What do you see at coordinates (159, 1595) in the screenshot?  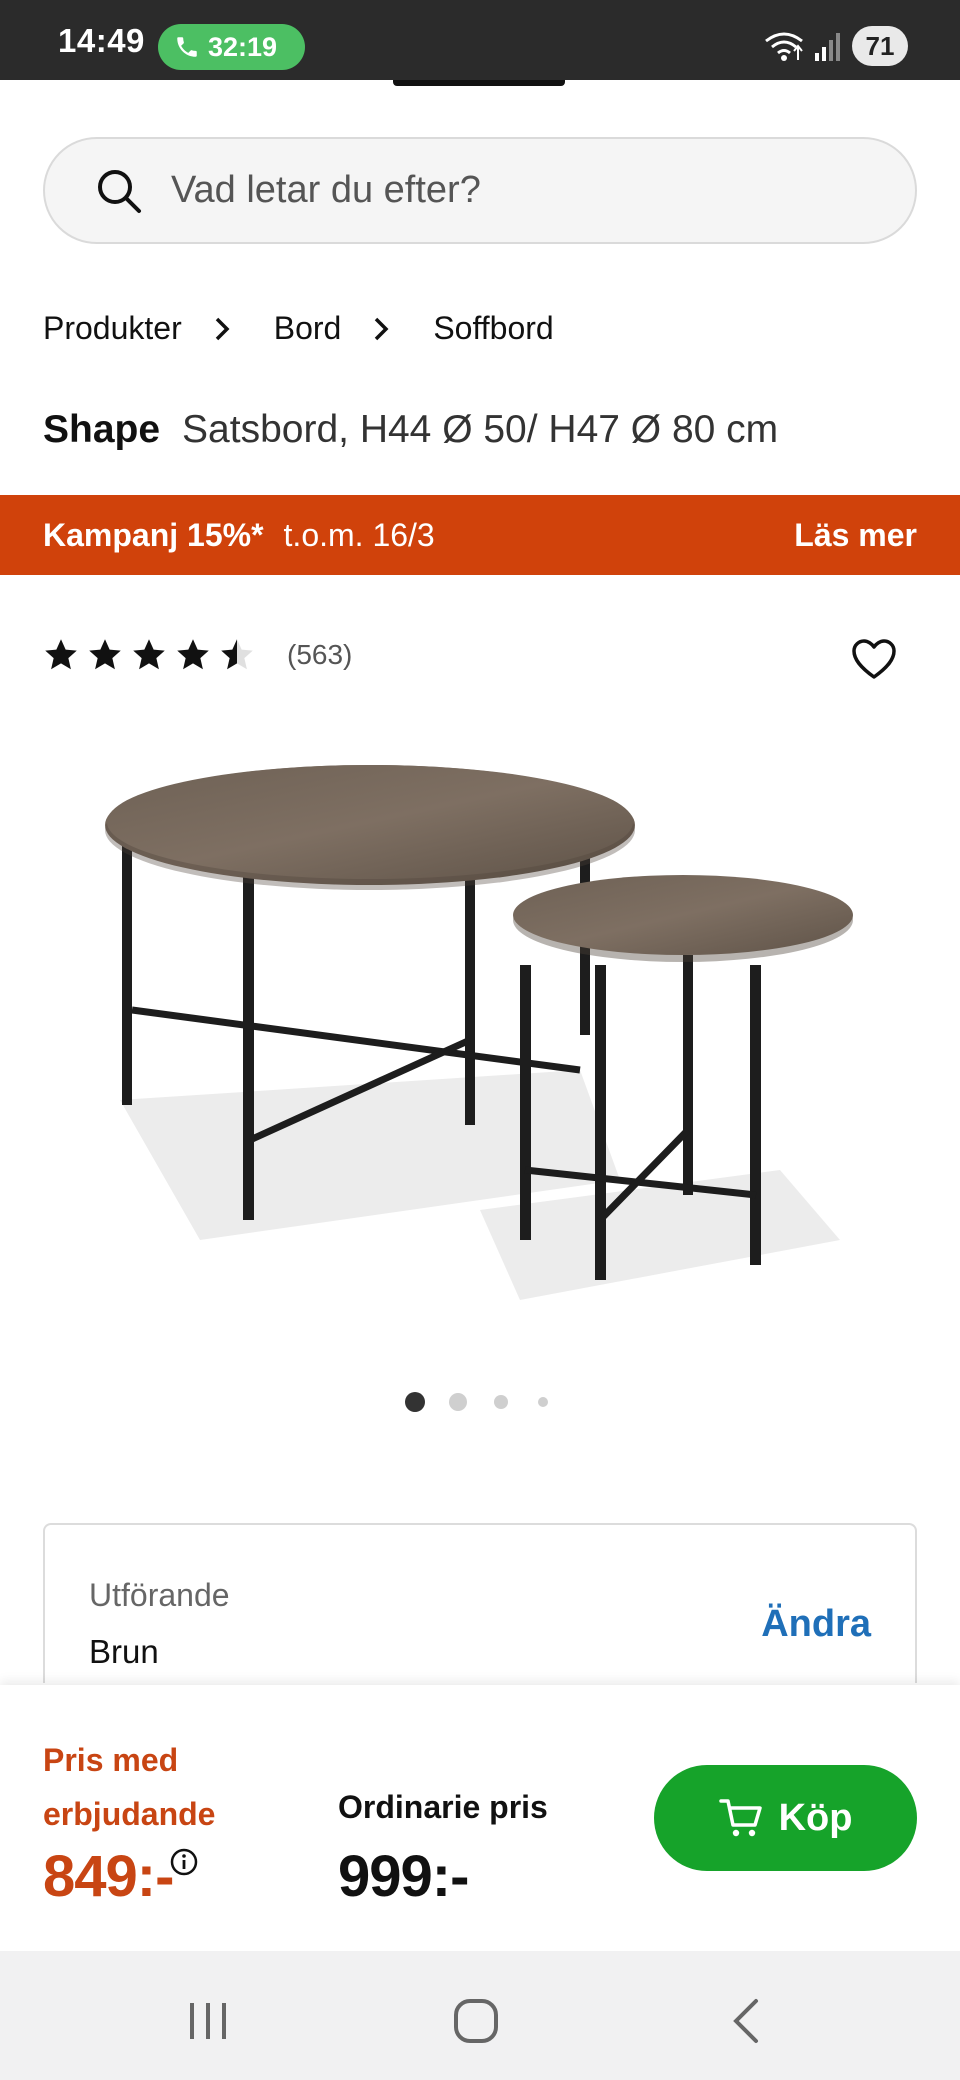 I see `variant-label: Utförande` at bounding box center [159, 1595].